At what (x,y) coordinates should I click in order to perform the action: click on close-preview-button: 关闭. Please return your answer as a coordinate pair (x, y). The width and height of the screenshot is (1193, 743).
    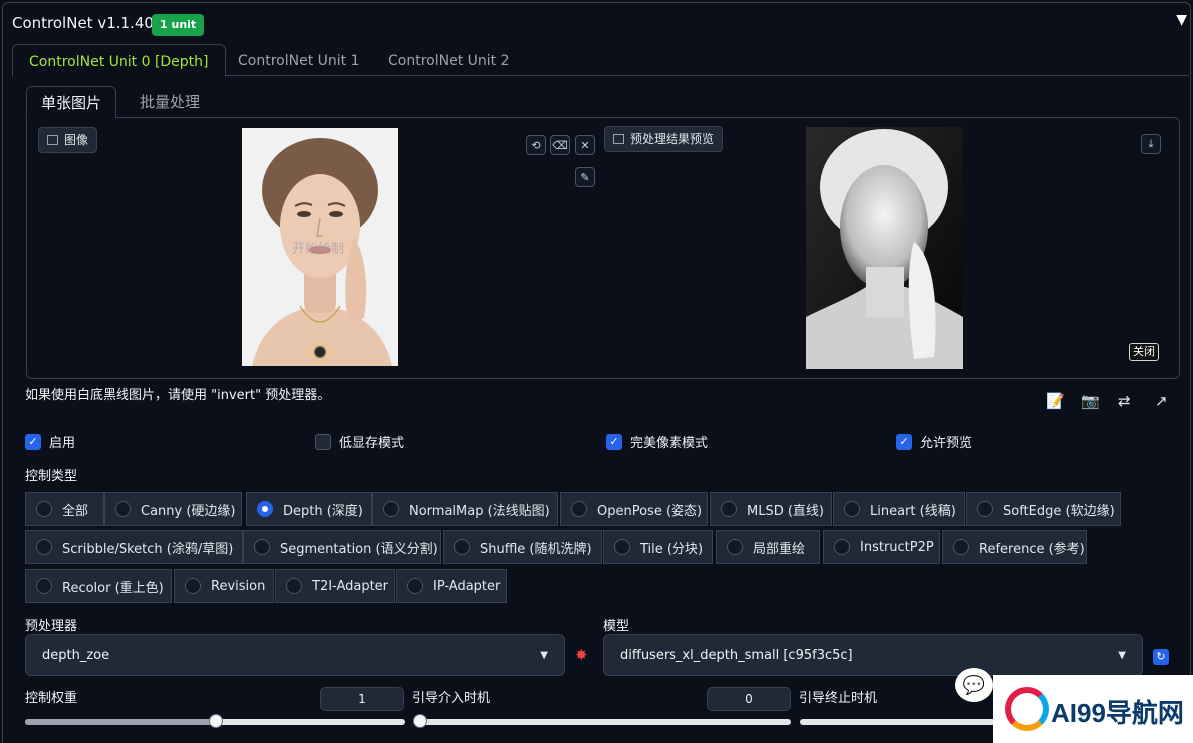
    Looking at the image, I should click on (1144, 352).